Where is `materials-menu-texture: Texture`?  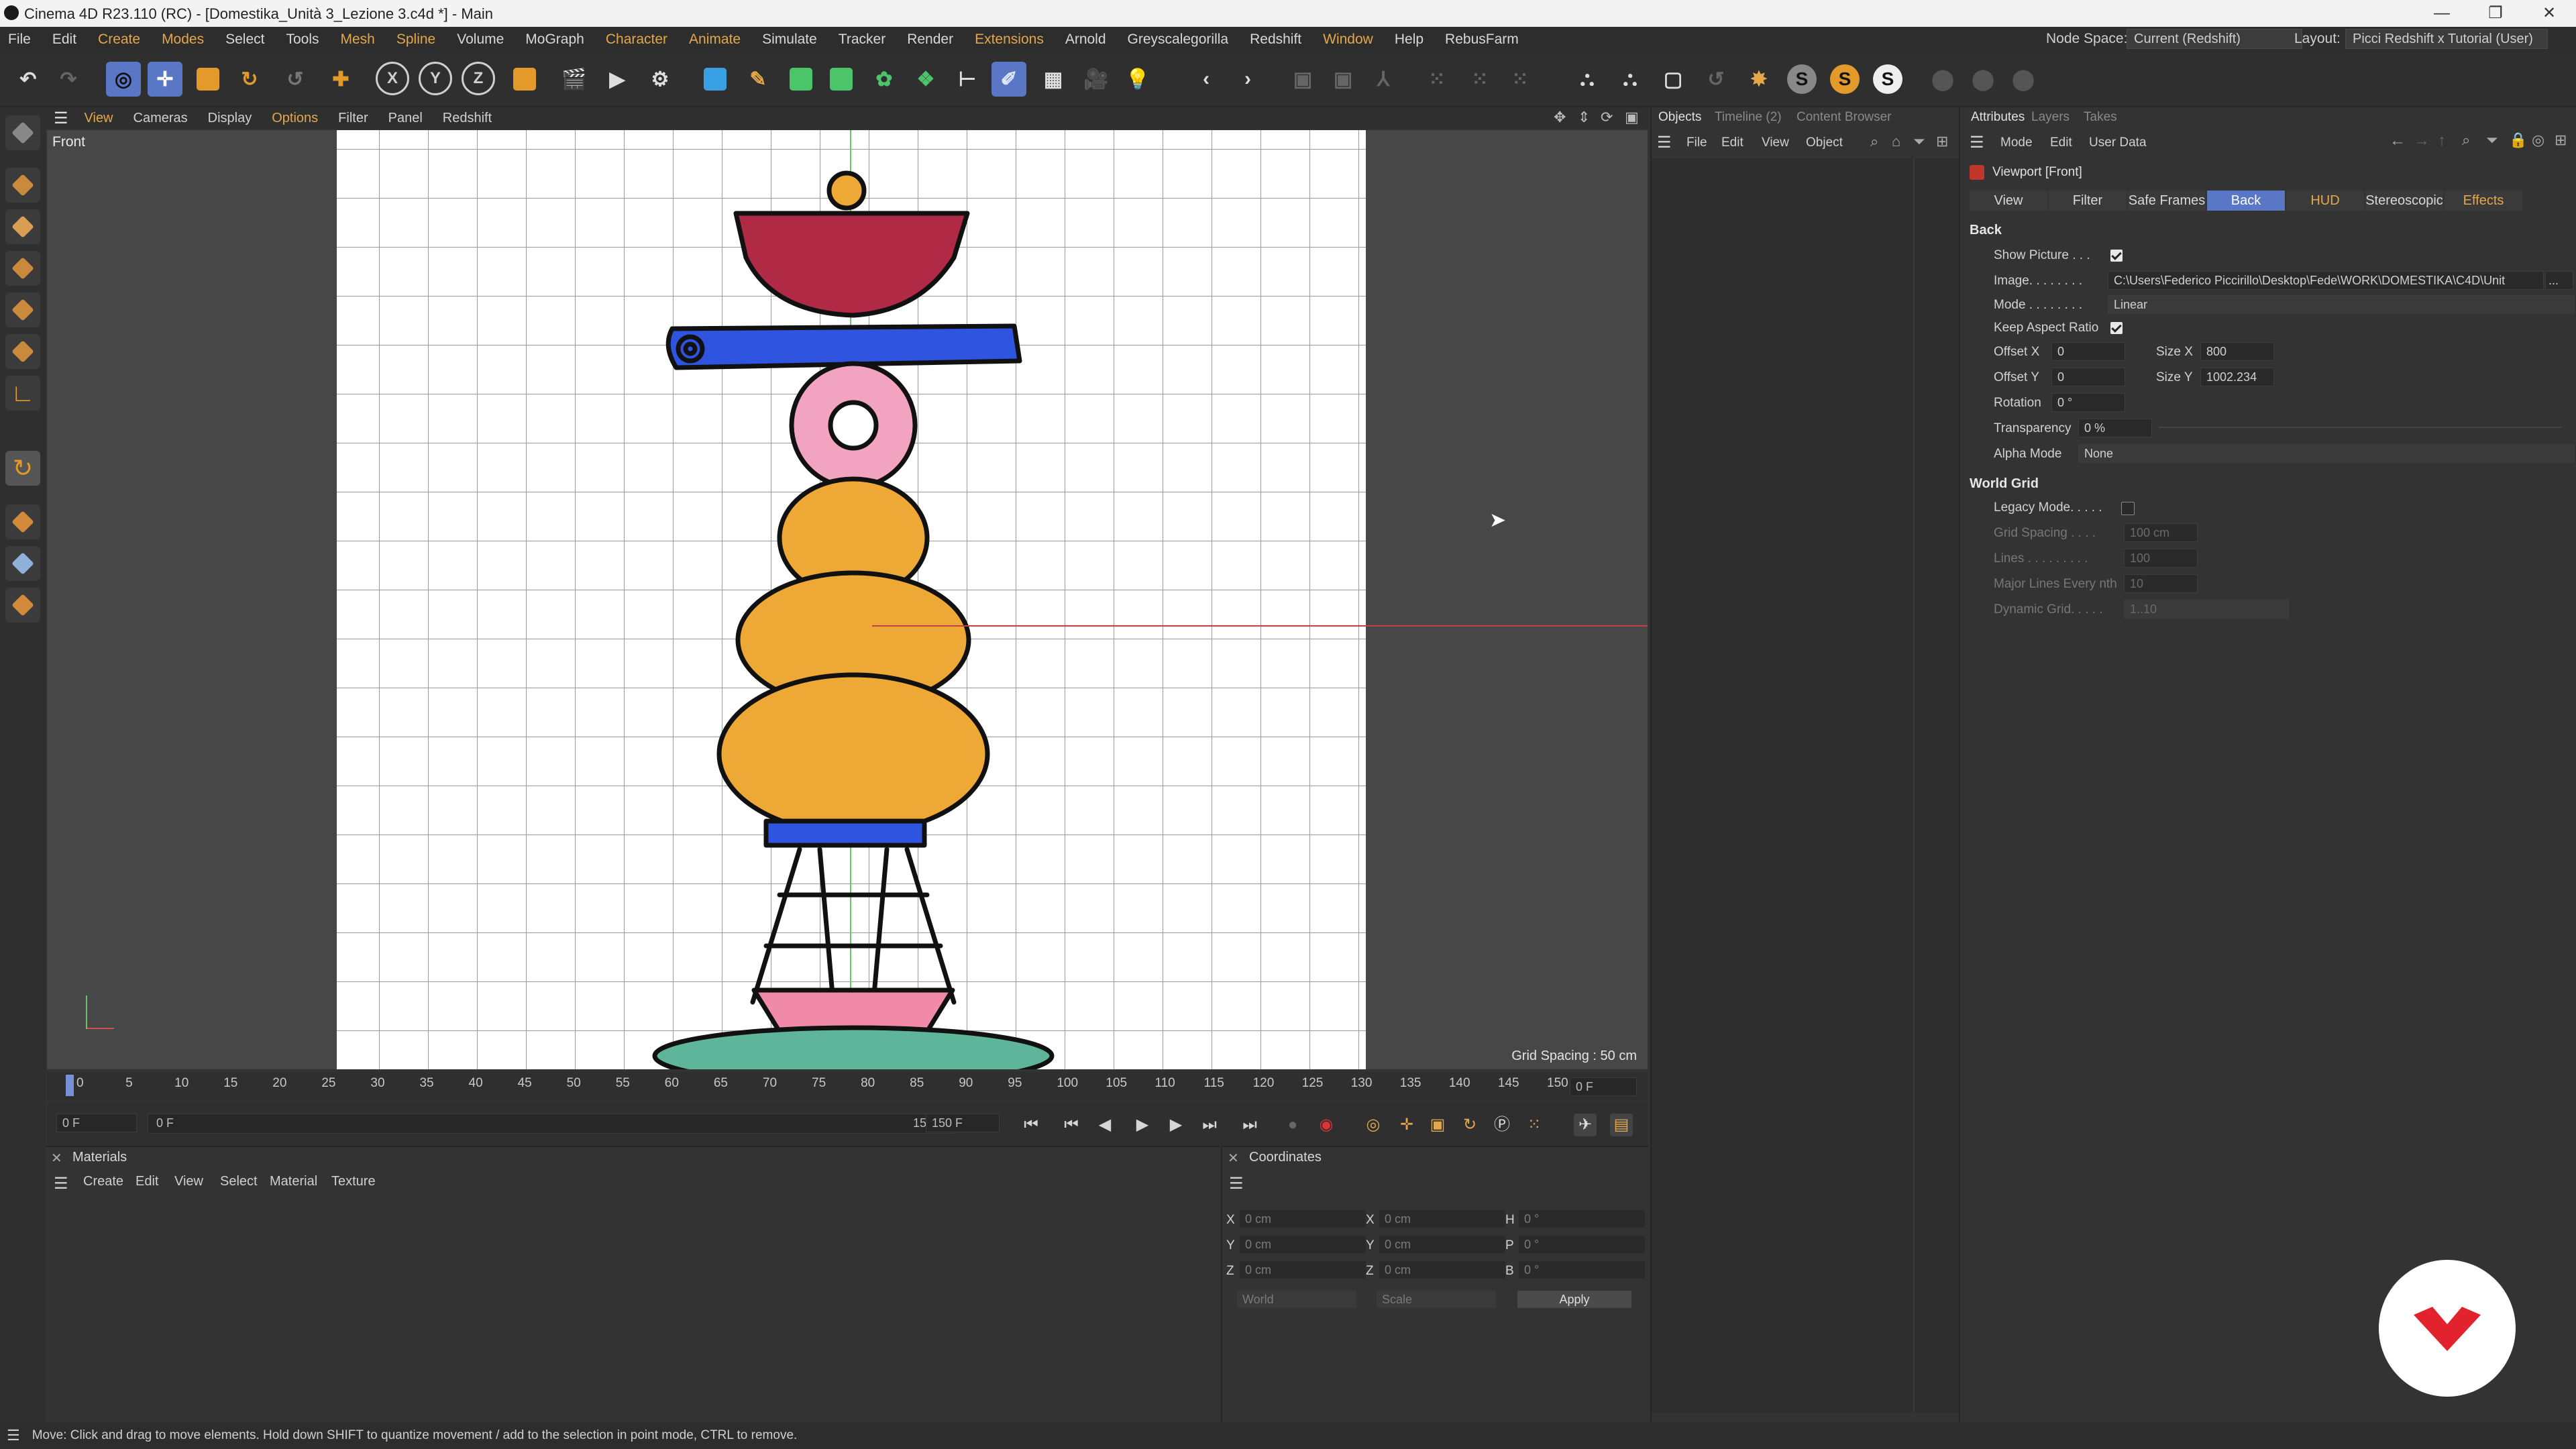
materials-menu-texture: Texture is located at coordinates (353, 1181).